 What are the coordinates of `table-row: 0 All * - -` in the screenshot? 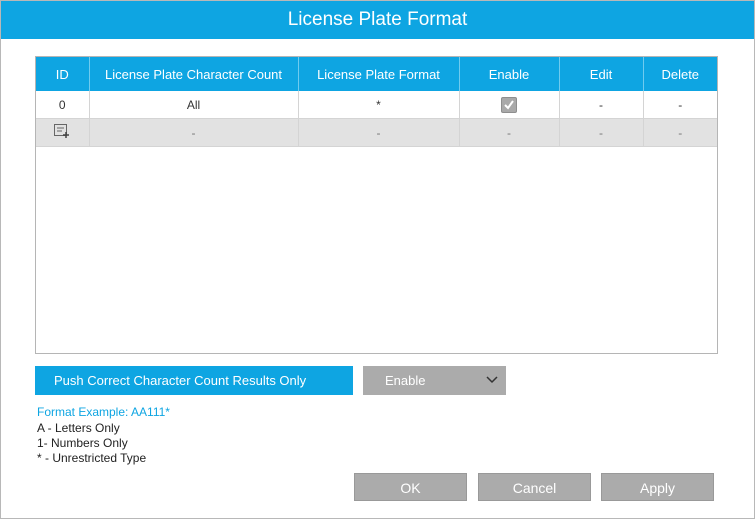 It's located at (376, 105).